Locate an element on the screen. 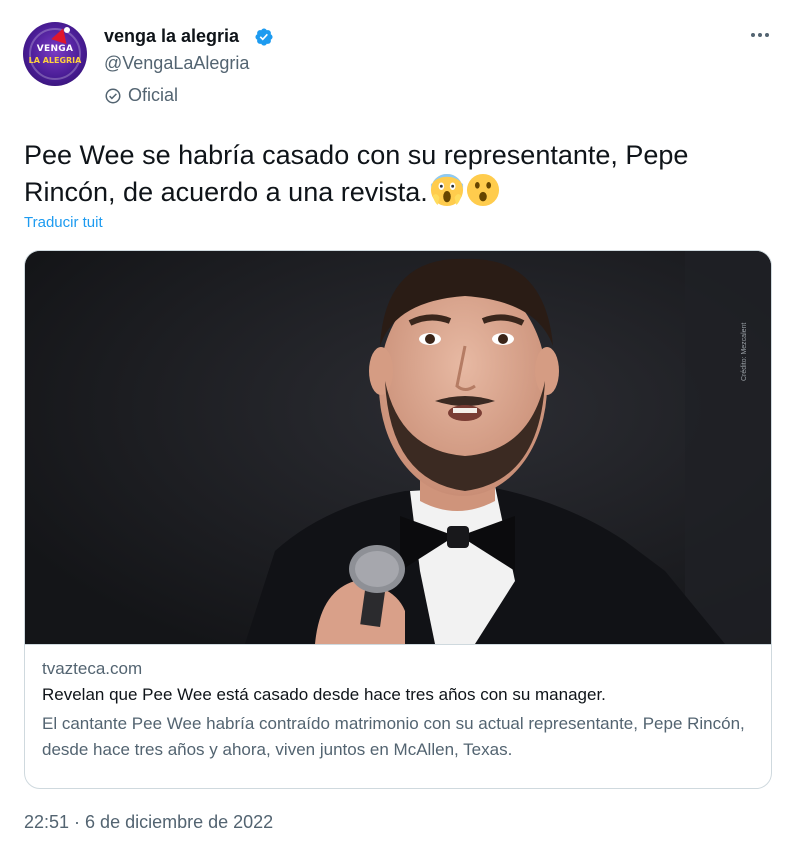  more-options-icon is located at coordinates (760, 35).